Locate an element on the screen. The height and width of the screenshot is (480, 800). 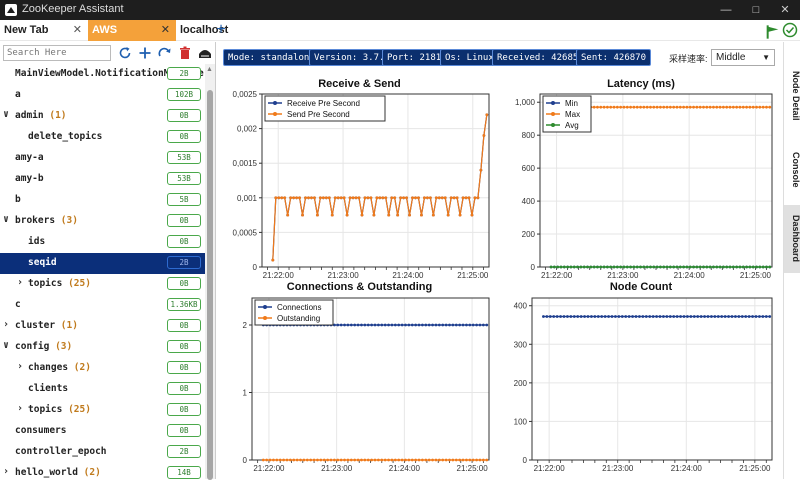
side-tab-dashboard: Dashboard is located at coordinates (792, 239).